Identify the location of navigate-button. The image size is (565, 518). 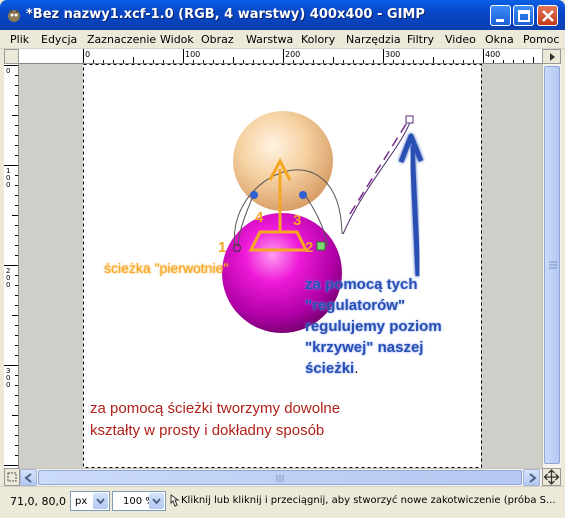
(551, 477).